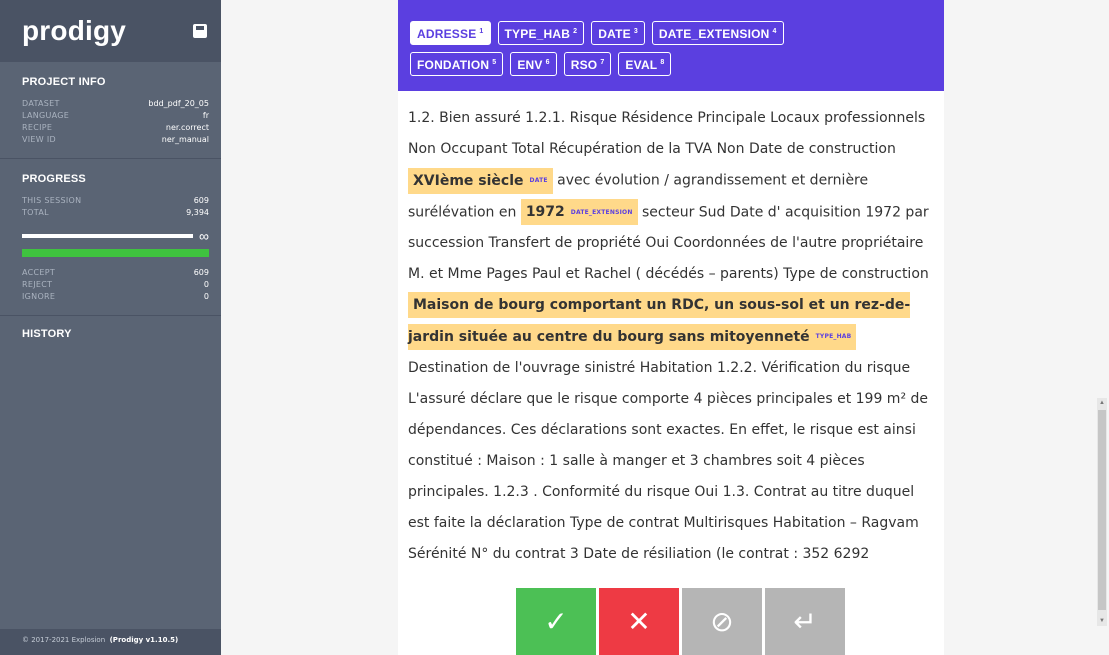 Image resolution: width=1109 pixels, height=655 pixels. Describe the element at coordinates (538, 180) in the screenshot. I see `entity-tag: DATE` at that location.